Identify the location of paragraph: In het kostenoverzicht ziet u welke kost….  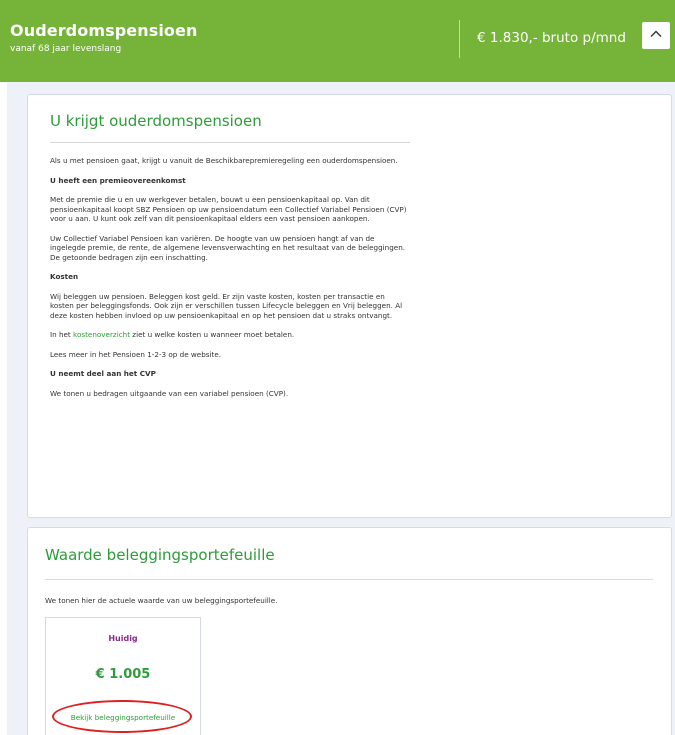
(230, 335).